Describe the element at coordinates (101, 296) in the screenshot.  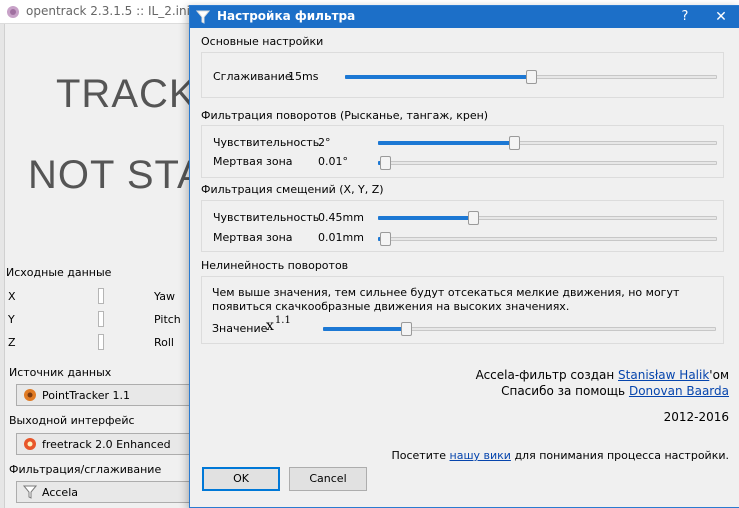
I see `axis-x-meter` at that location.